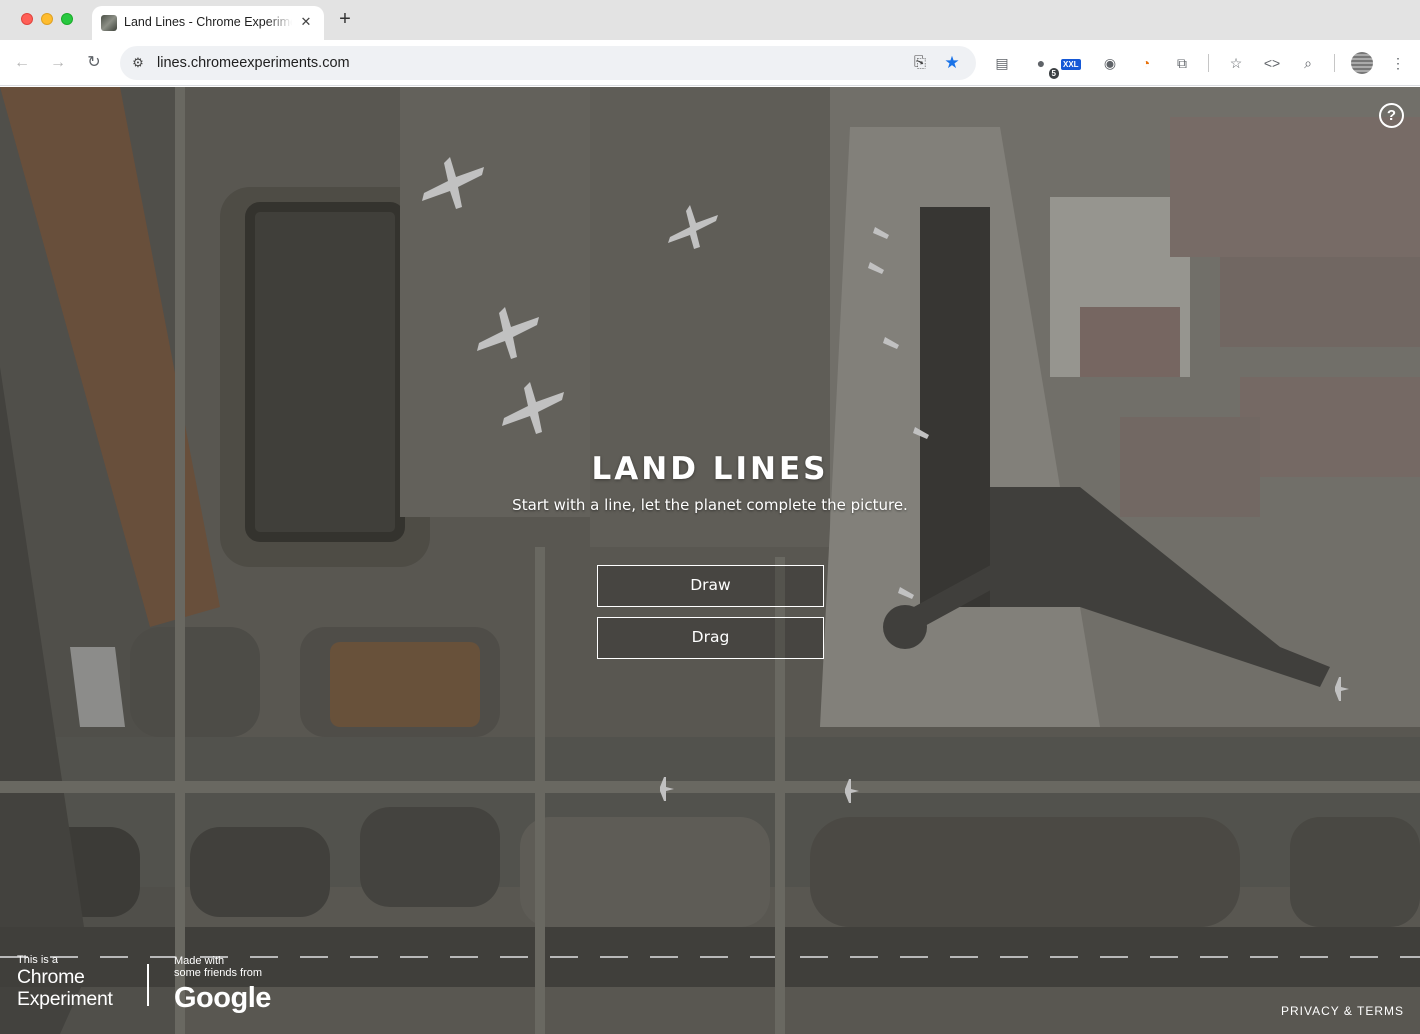  Describe the element at coordinates (1398, 63) in the screenshot. I see `menu-icon: ⋮` at that location.